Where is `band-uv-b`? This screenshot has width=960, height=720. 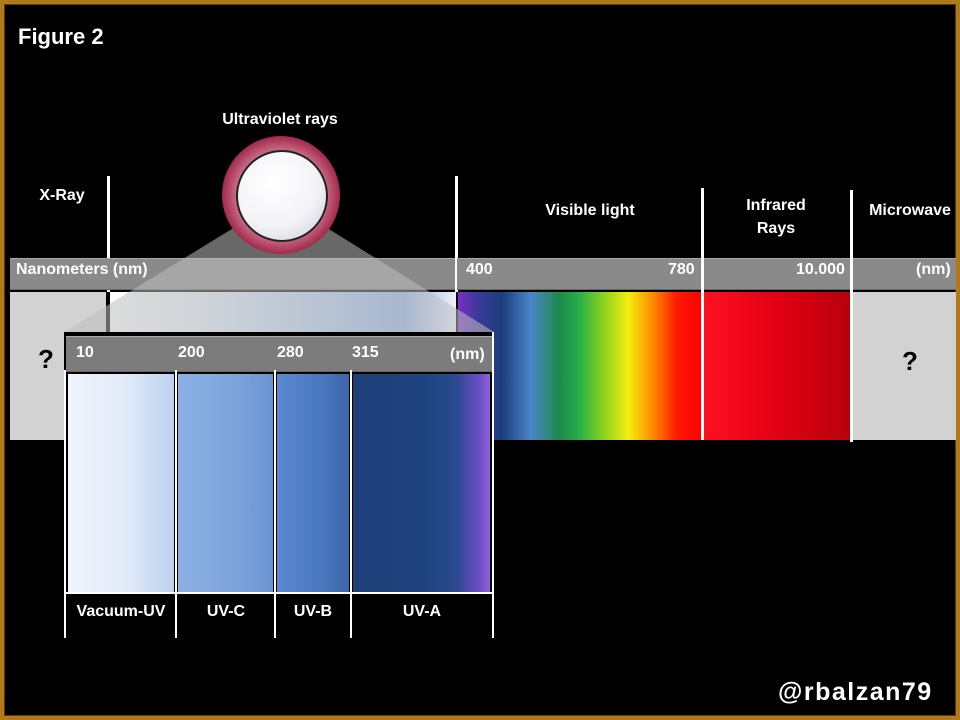 band-uv-b is located at coordinates (313, 483).